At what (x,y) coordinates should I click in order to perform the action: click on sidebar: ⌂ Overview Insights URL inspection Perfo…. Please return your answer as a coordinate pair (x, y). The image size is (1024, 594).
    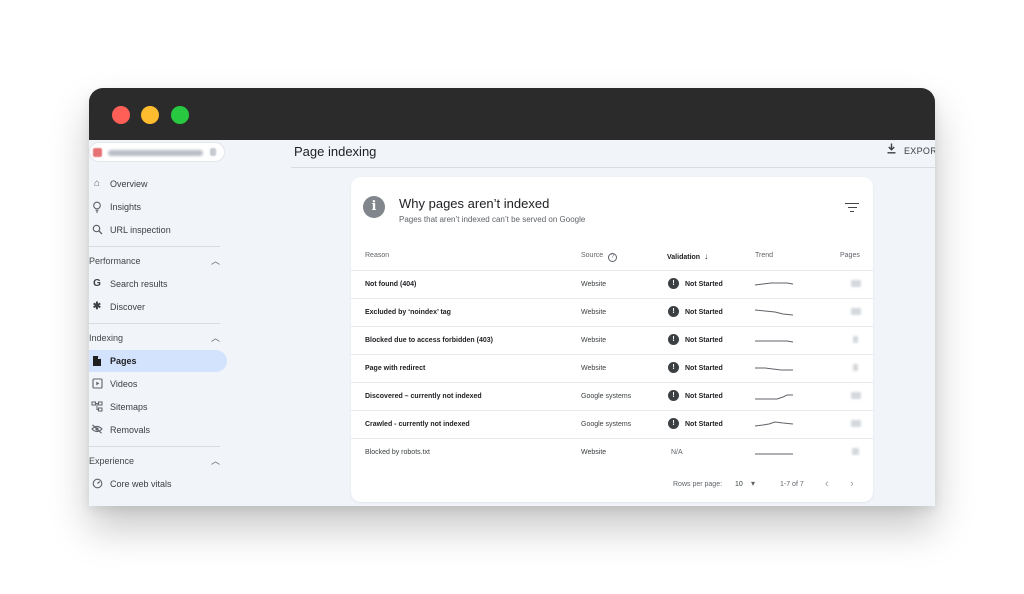
    Looking at the image, I should click on (159, 323).